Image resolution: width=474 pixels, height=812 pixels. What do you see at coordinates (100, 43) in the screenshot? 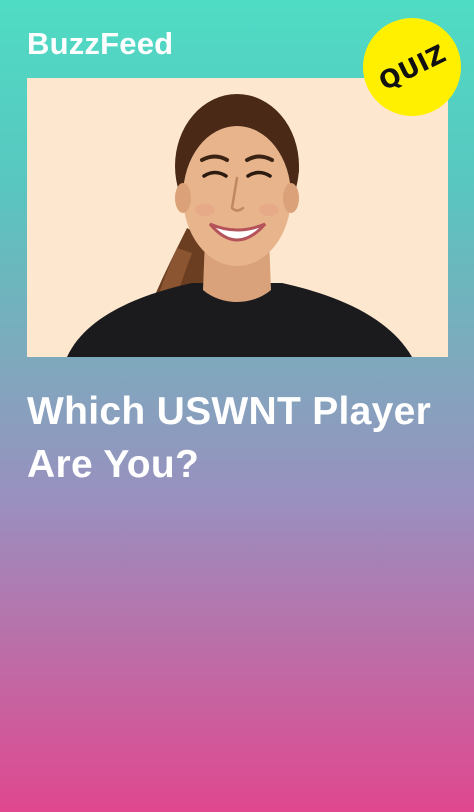
I see `brand-logo: BuzzFeed` at bounding box center [100, 43].